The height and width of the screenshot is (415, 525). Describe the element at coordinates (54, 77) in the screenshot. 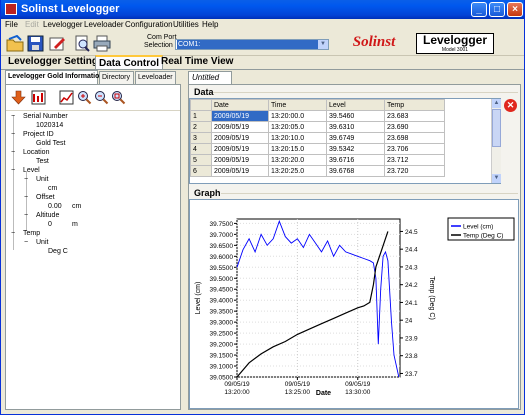

I see `tab-levelogger-gold-information: Levelogger Gold Information` at that location.